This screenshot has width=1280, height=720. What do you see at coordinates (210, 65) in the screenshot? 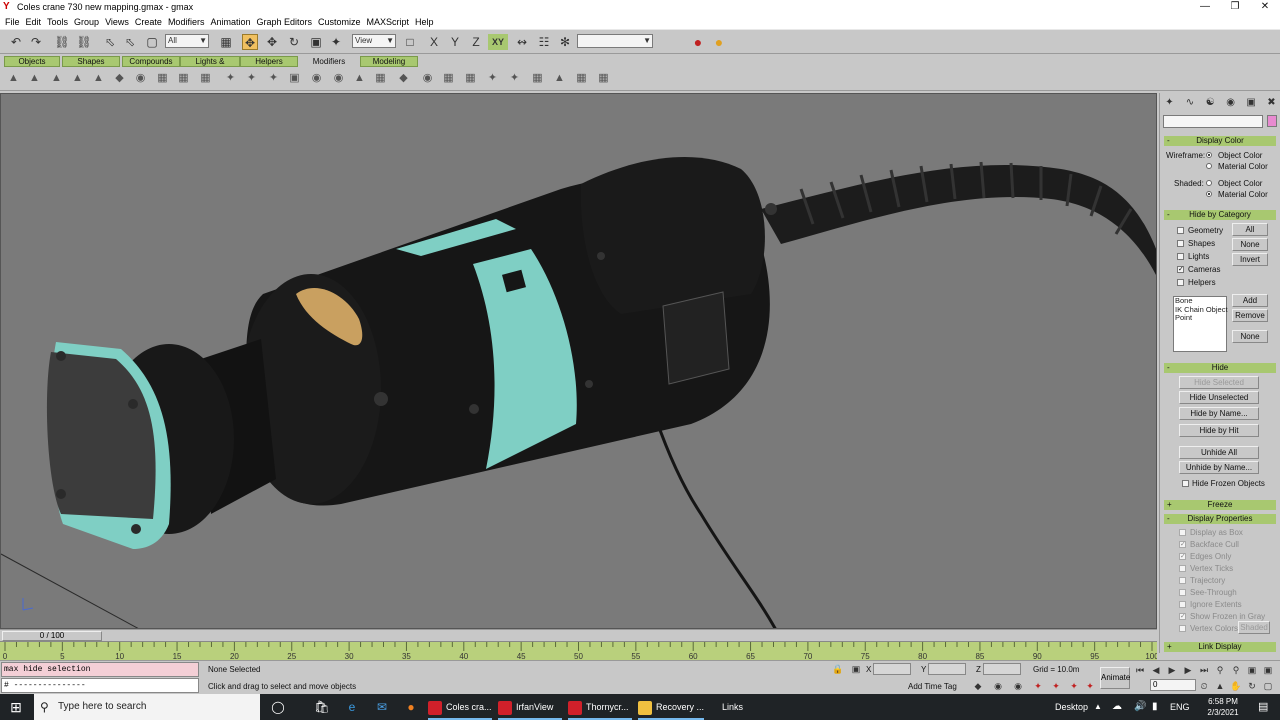
I see `tab-lights-cameras: Lights & Cameras` at bounding box center [210, 65].